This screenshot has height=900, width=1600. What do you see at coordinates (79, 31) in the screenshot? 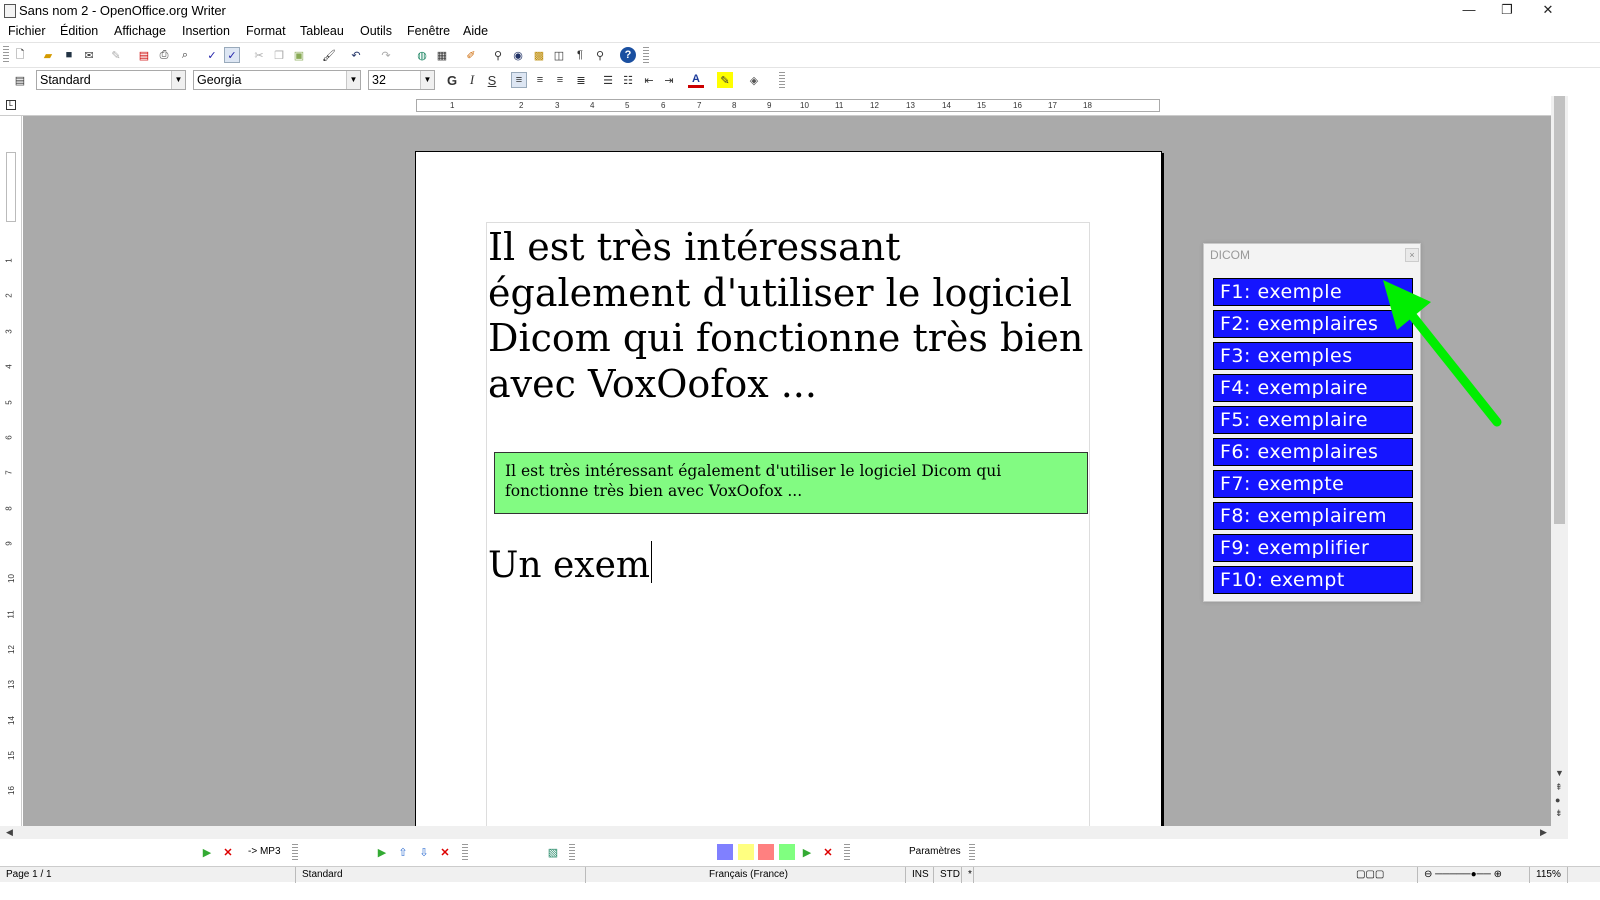
I see `menu-edition: Édition` at bounding box center [79, 31].